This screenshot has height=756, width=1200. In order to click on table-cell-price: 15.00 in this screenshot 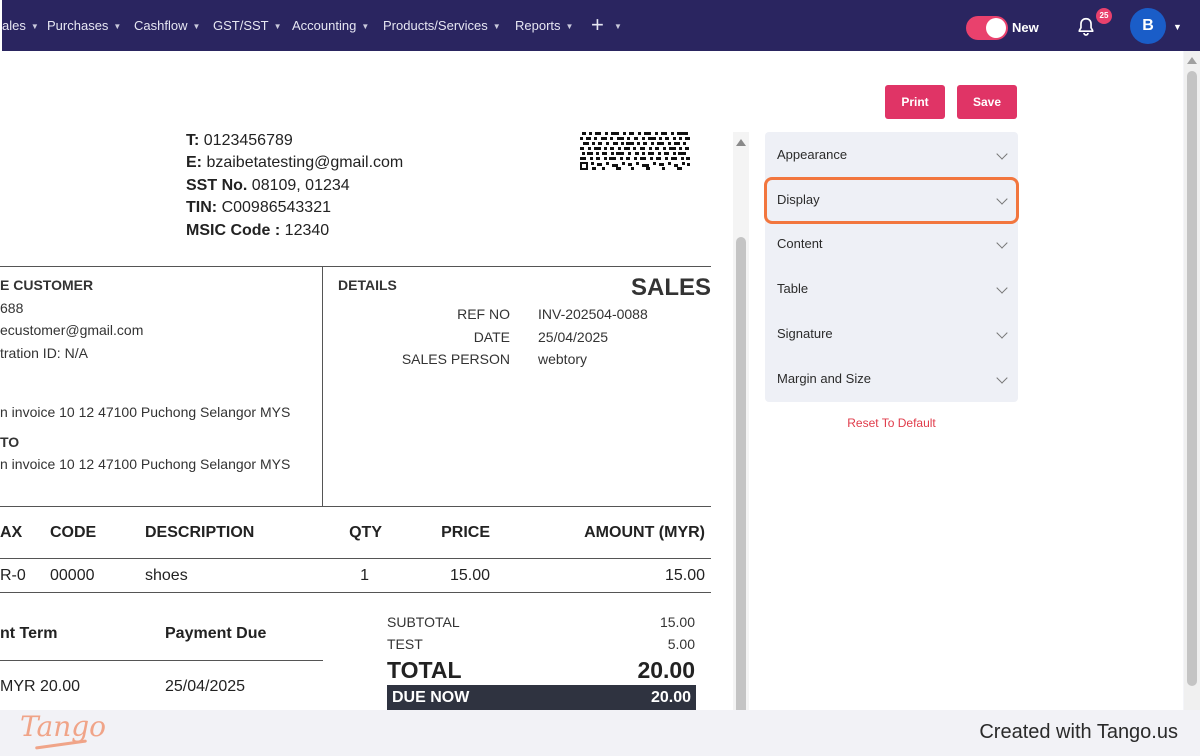, I will do `click(469, 575)`.